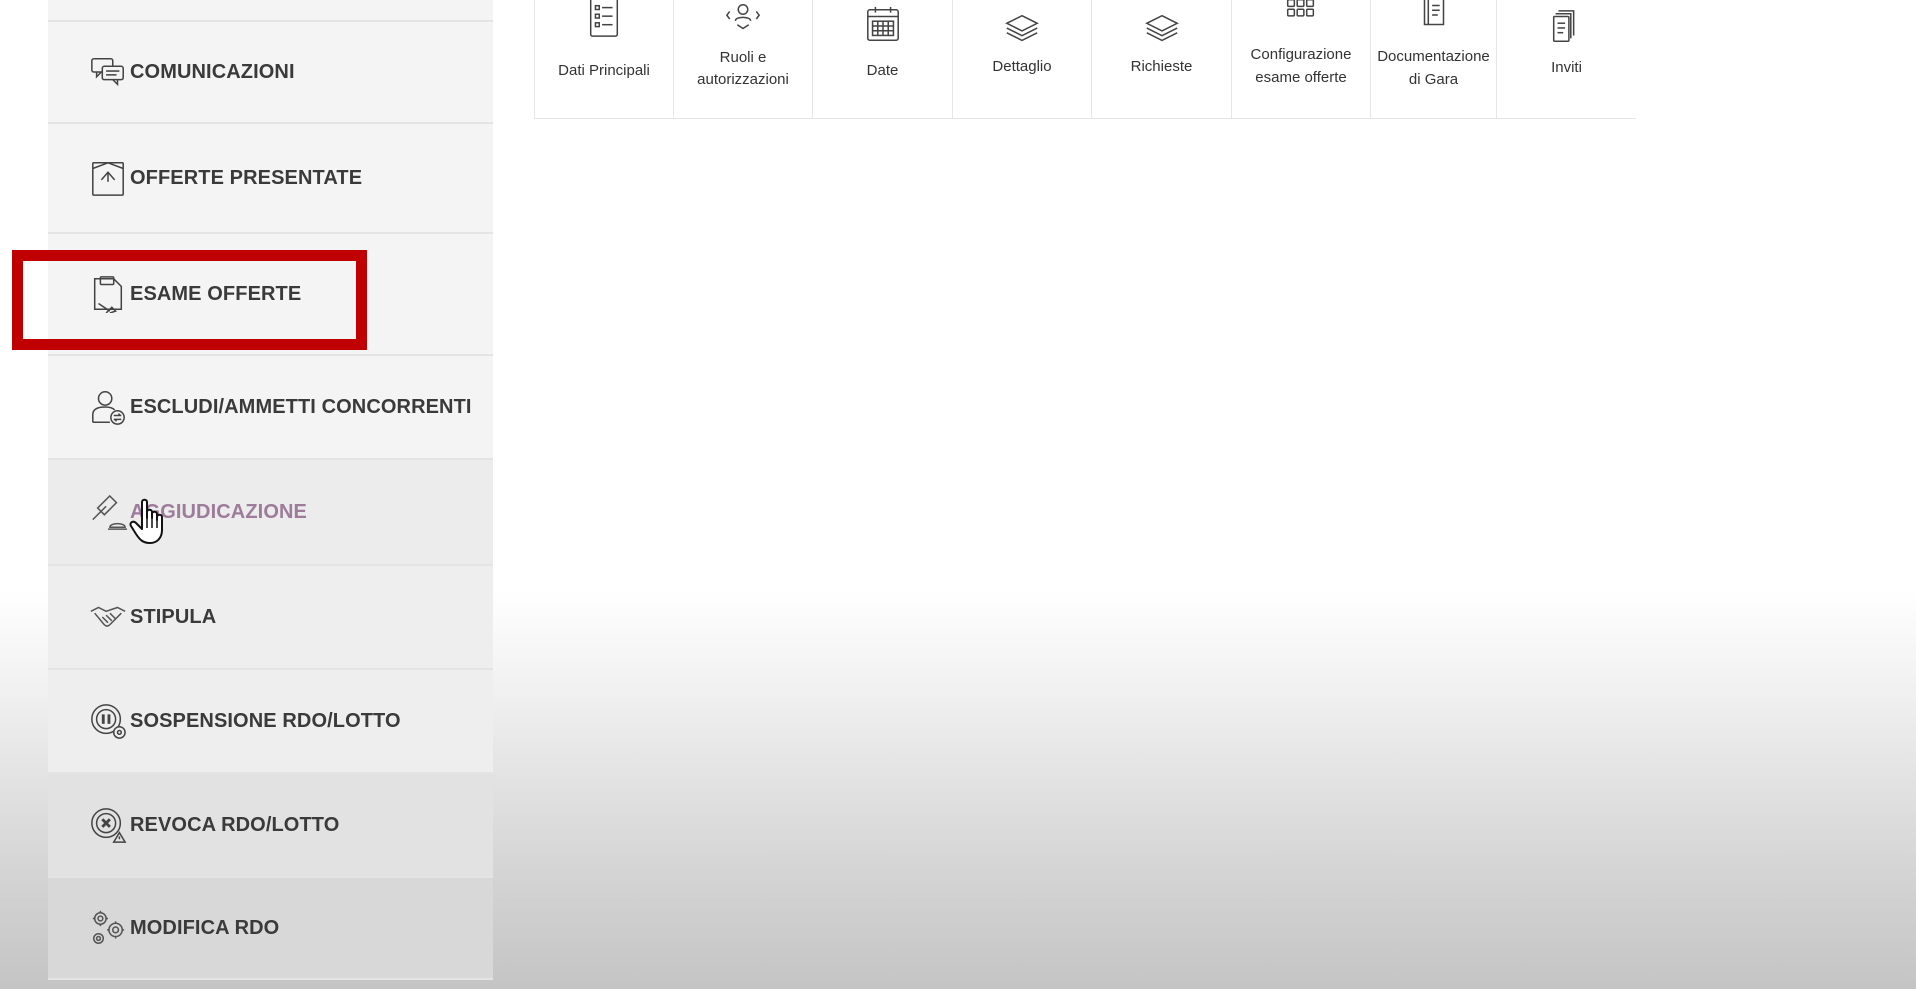 The height and width of the screenshot is (989, 1916). Describe the element at coordinates (270, 618) in the screenshot. I see `sidebar-item-stipula: STIPULA` at that location.